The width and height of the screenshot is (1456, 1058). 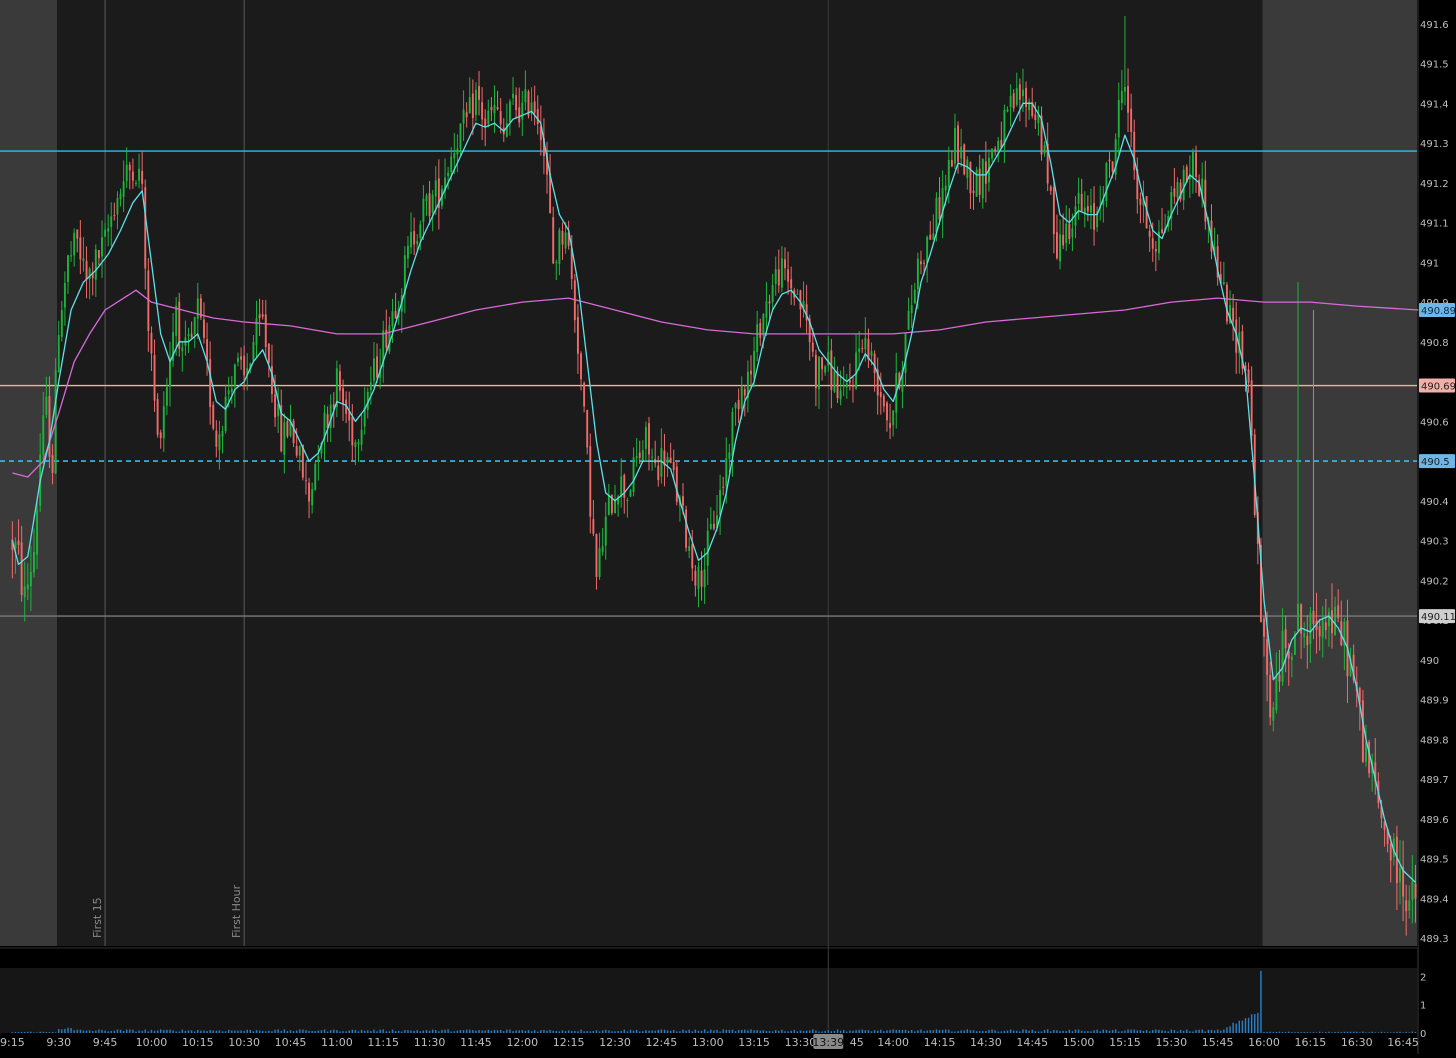 I want to click on price-tick-label: 490.6, so click(x=1434, y=422).